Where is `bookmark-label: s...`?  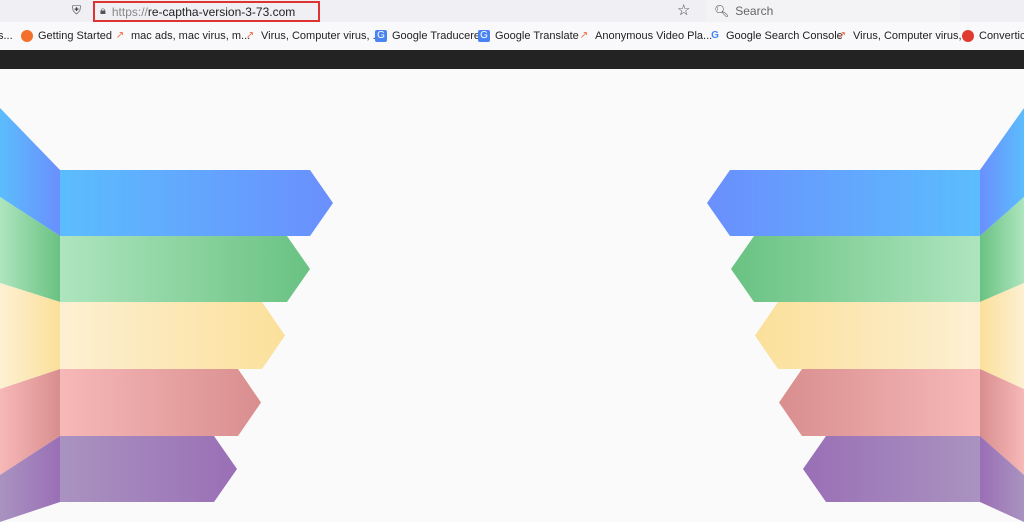
bookmark-label: s... is located at coordinates (6, 36).